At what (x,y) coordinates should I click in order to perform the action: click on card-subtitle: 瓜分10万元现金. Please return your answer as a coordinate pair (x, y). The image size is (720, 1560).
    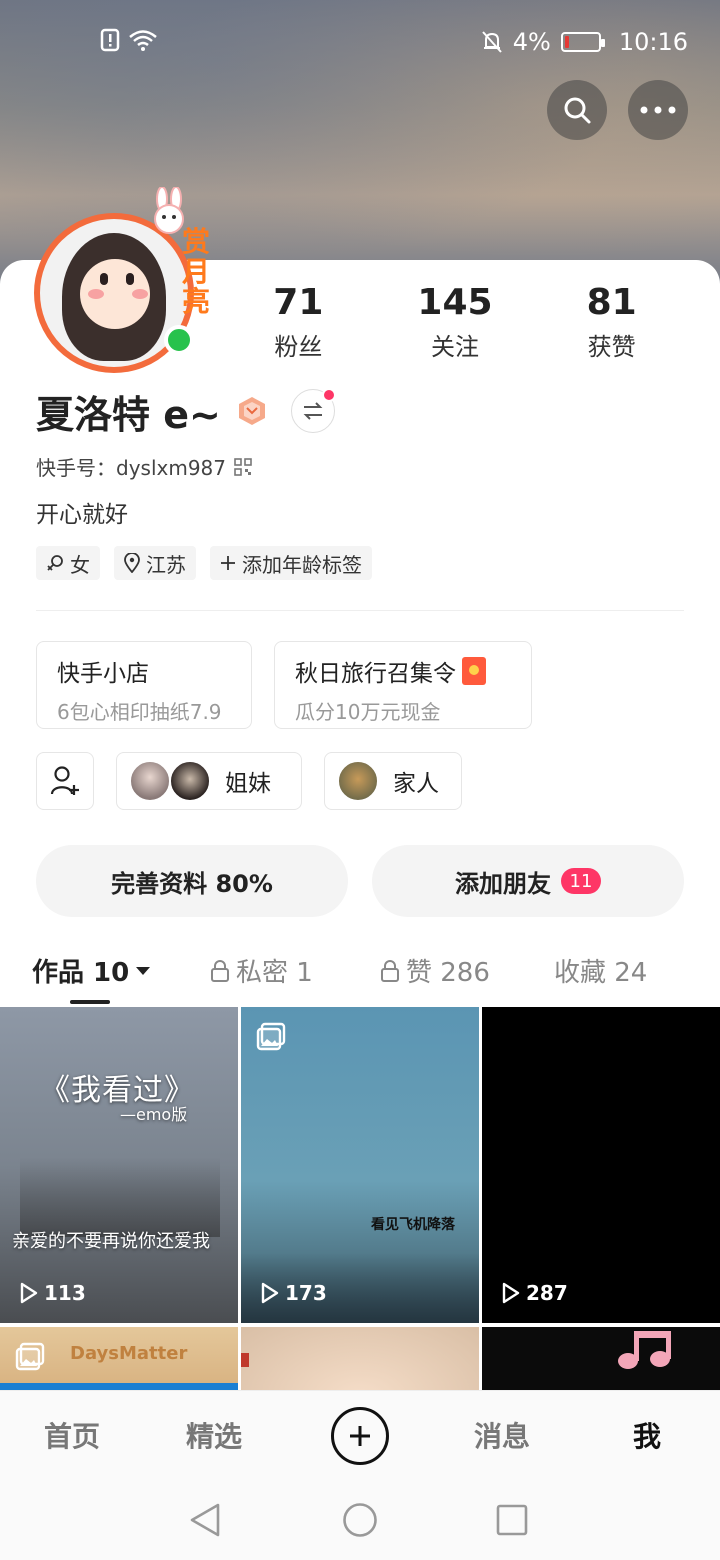
    Looking at the image, I should click on (368, 712).